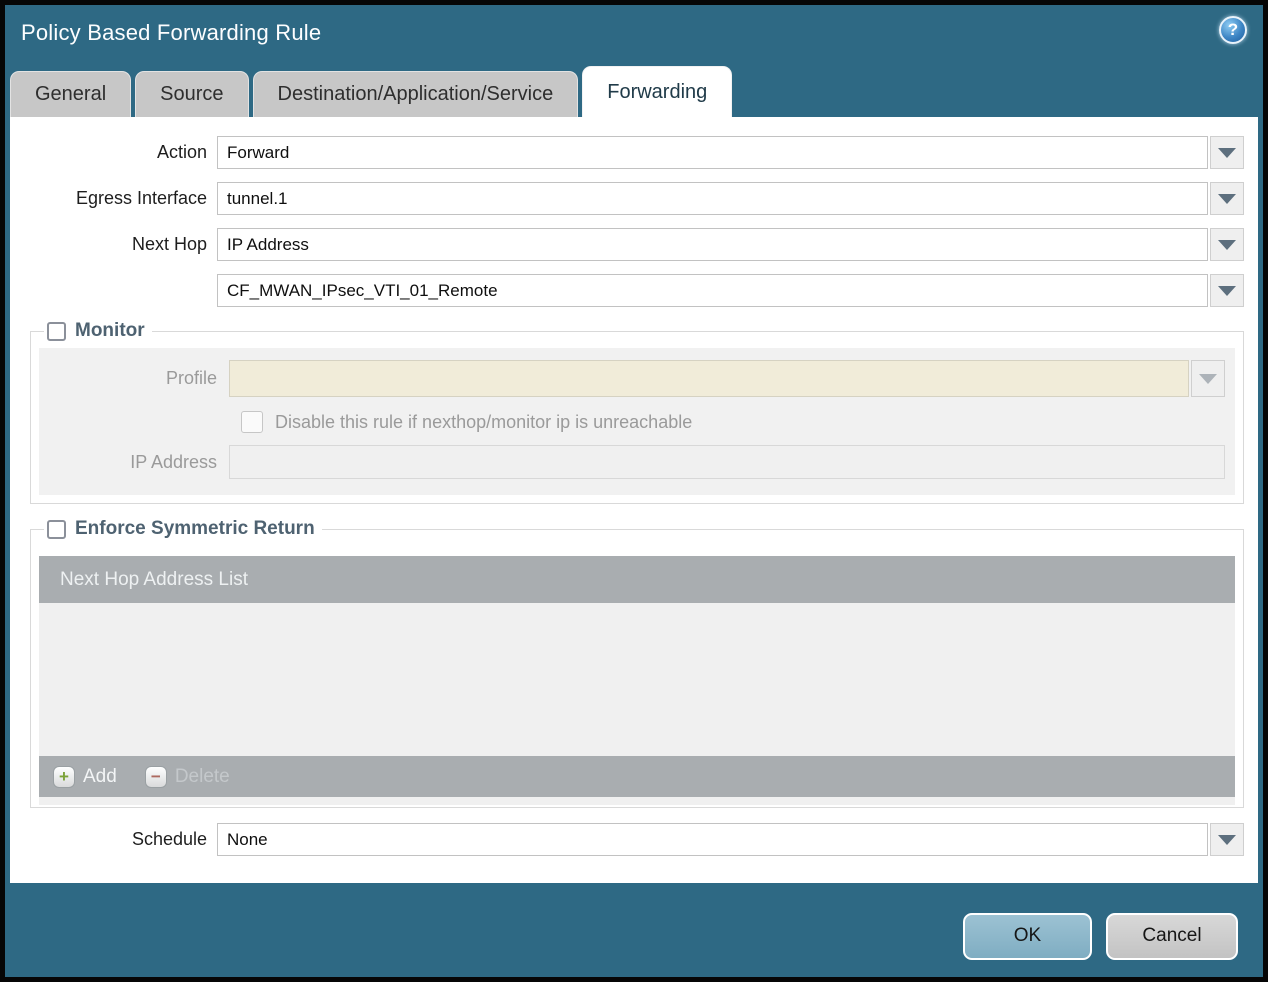 The height and width of the screenshot is (982, 1268). I want to click on schedule-dropdown-button, so click(1227, 839).